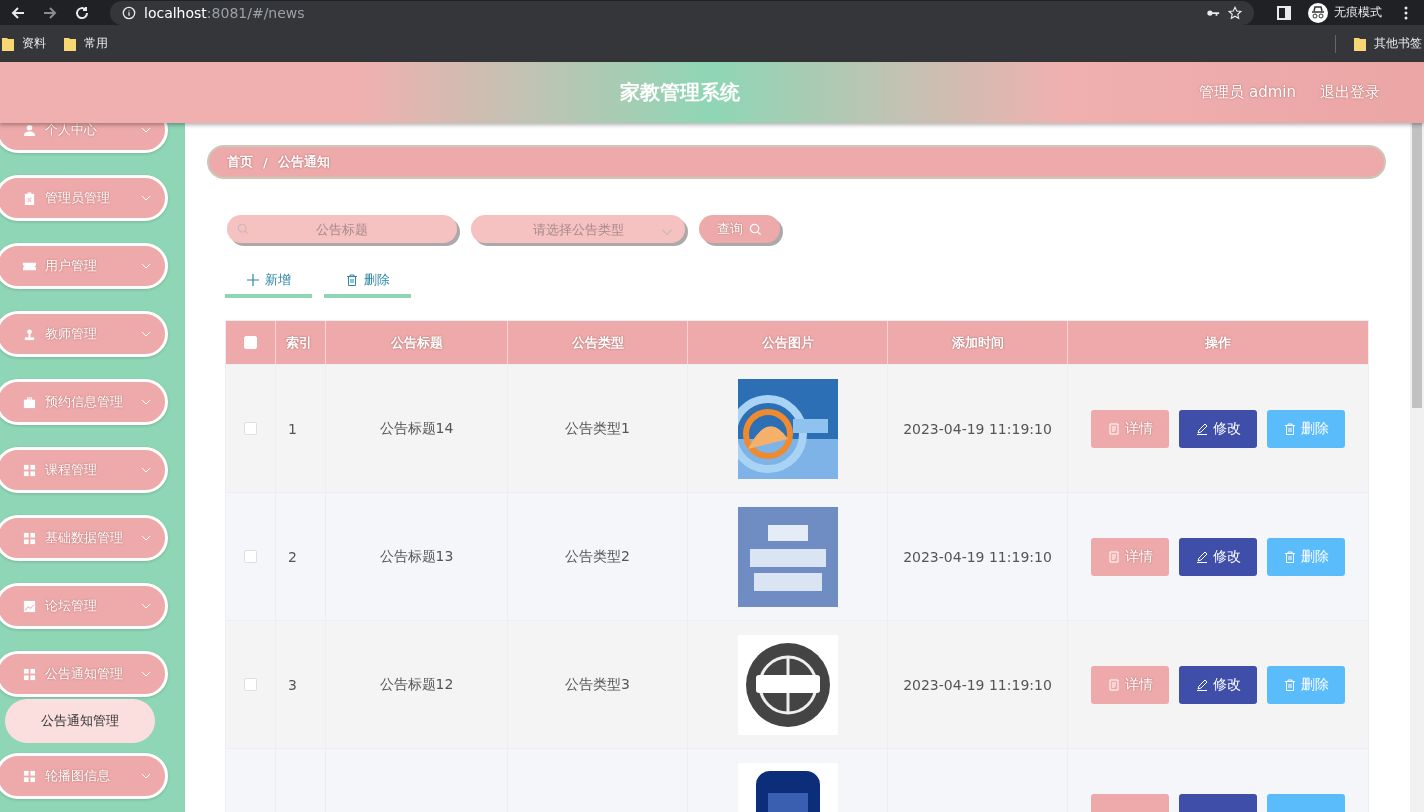 The image size is (1424, 812). I want to click on column-header: 公告标题, so click(416, 342).